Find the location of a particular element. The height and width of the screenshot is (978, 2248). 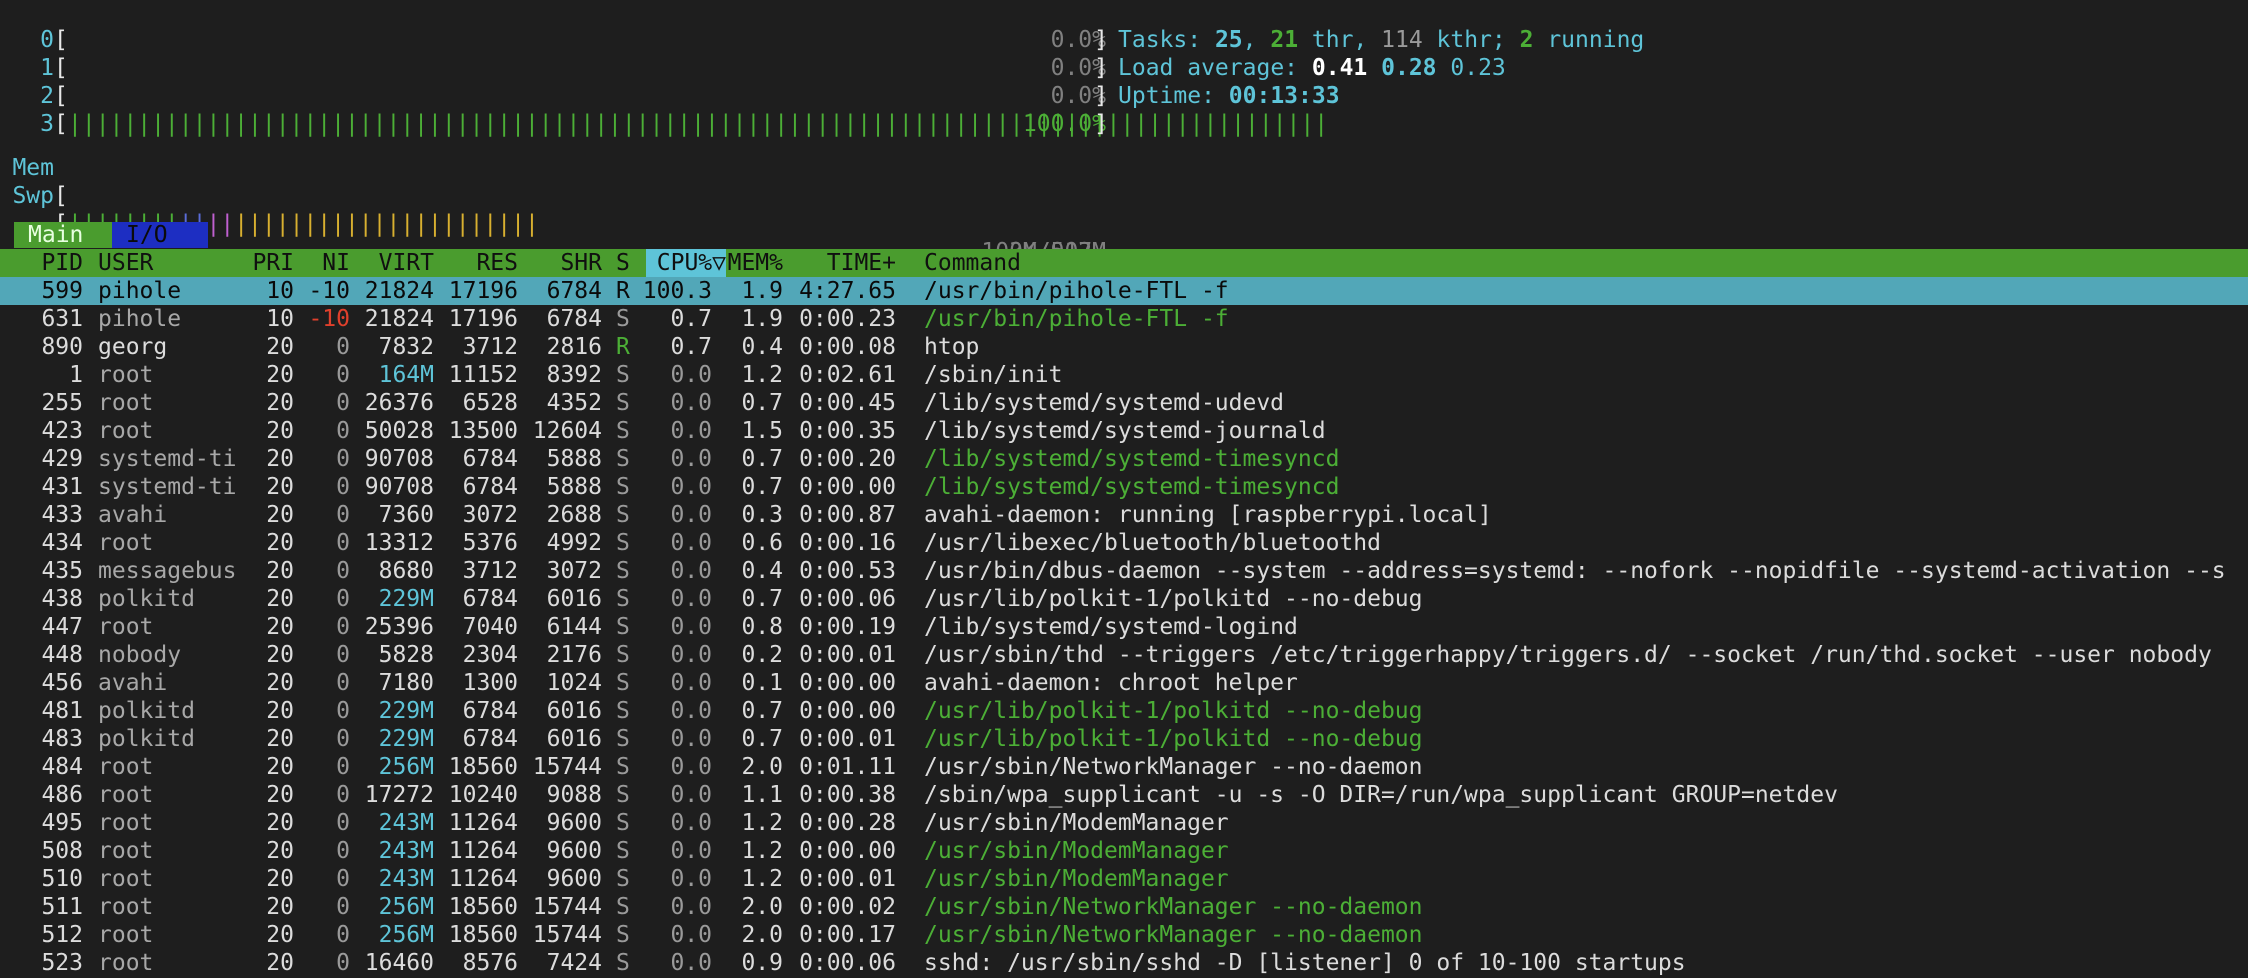

cell-command: /lib/systemd/systemd-journald is located at coordinates (1125, 431).